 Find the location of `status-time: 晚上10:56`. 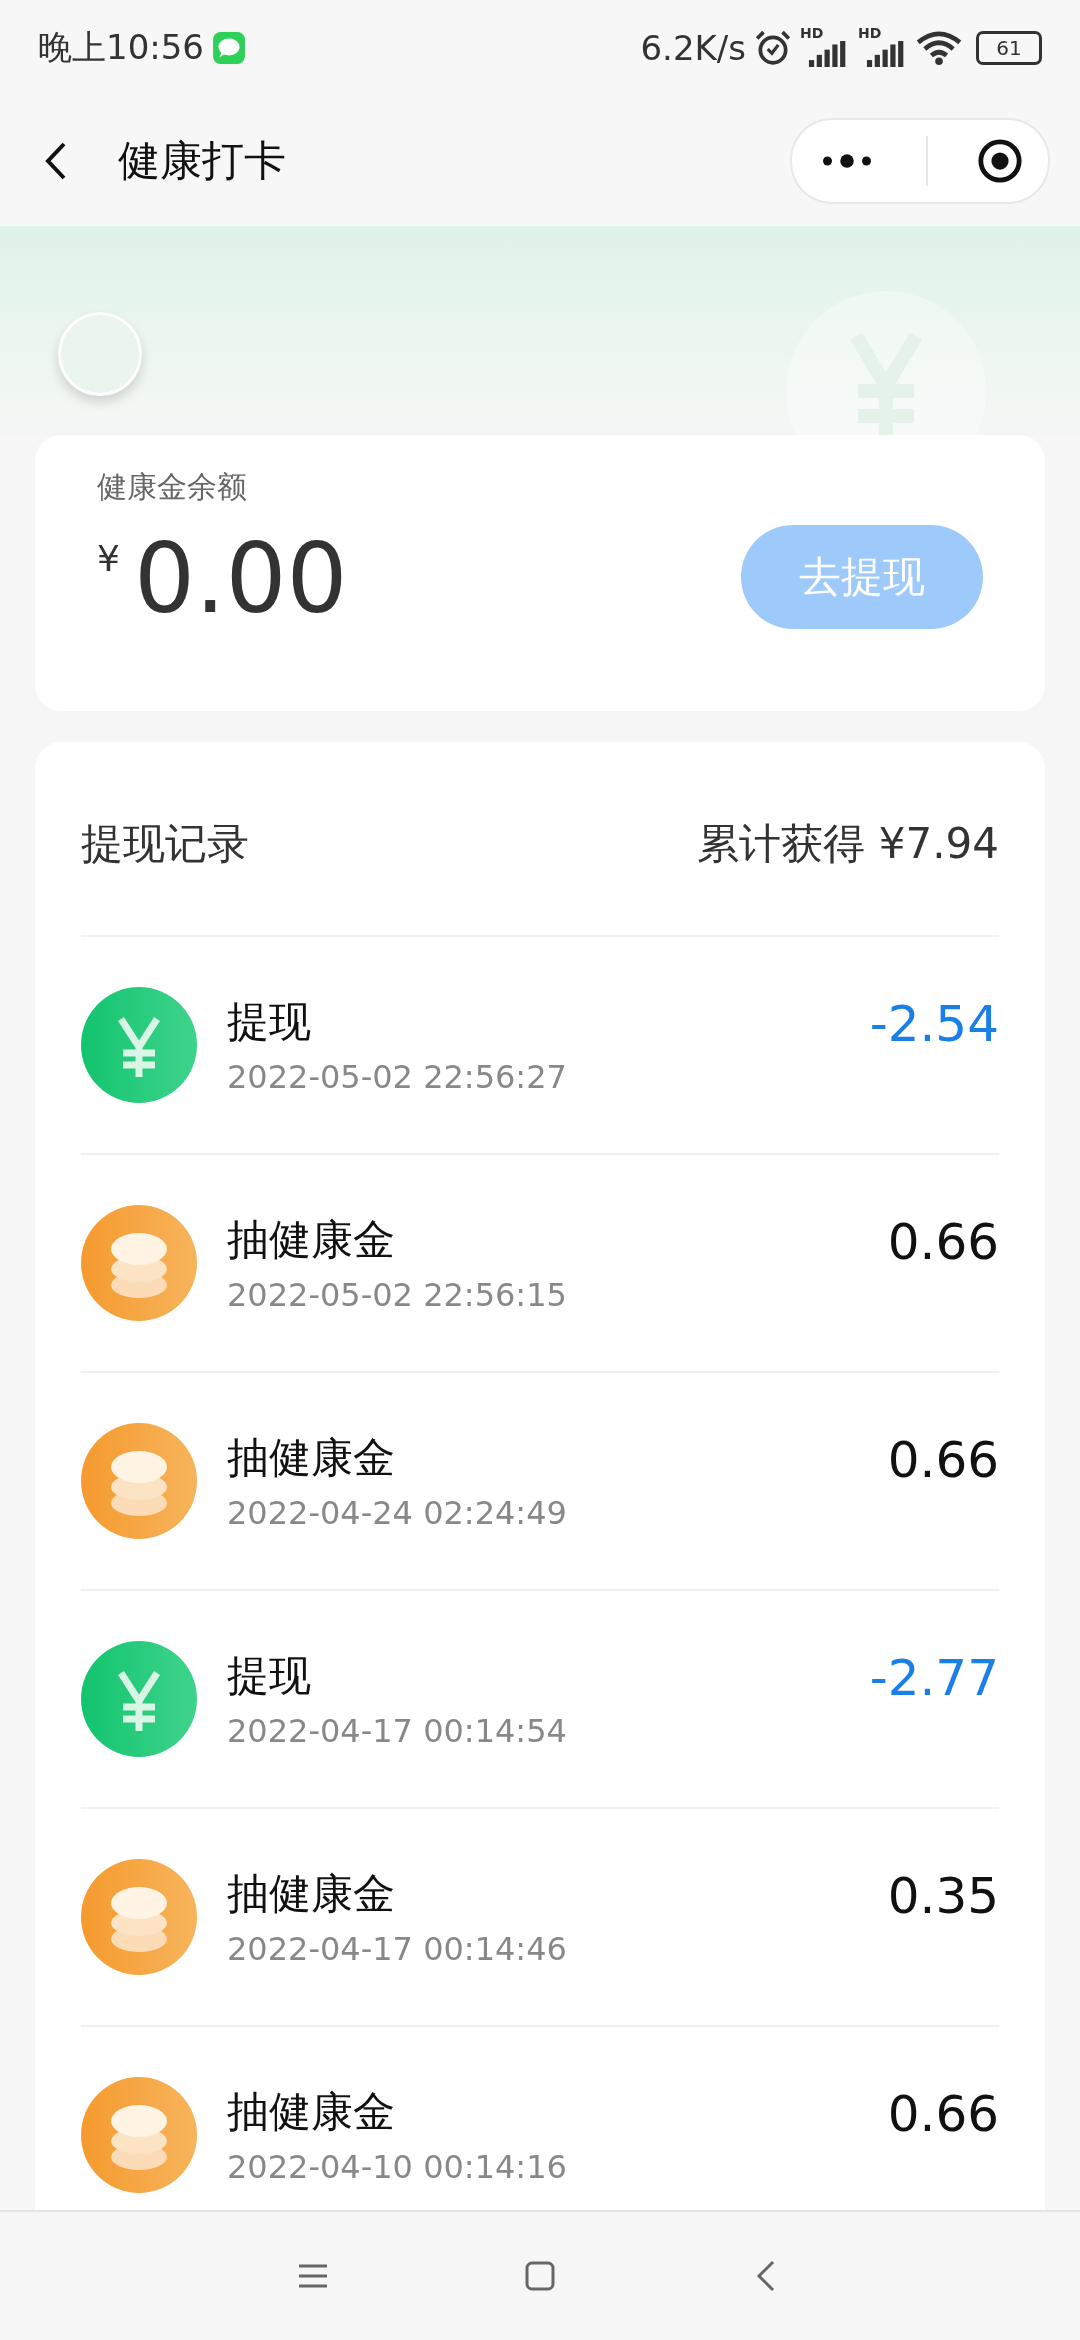

status-time: 晚上10:56 is located at coordinates (121, 47).